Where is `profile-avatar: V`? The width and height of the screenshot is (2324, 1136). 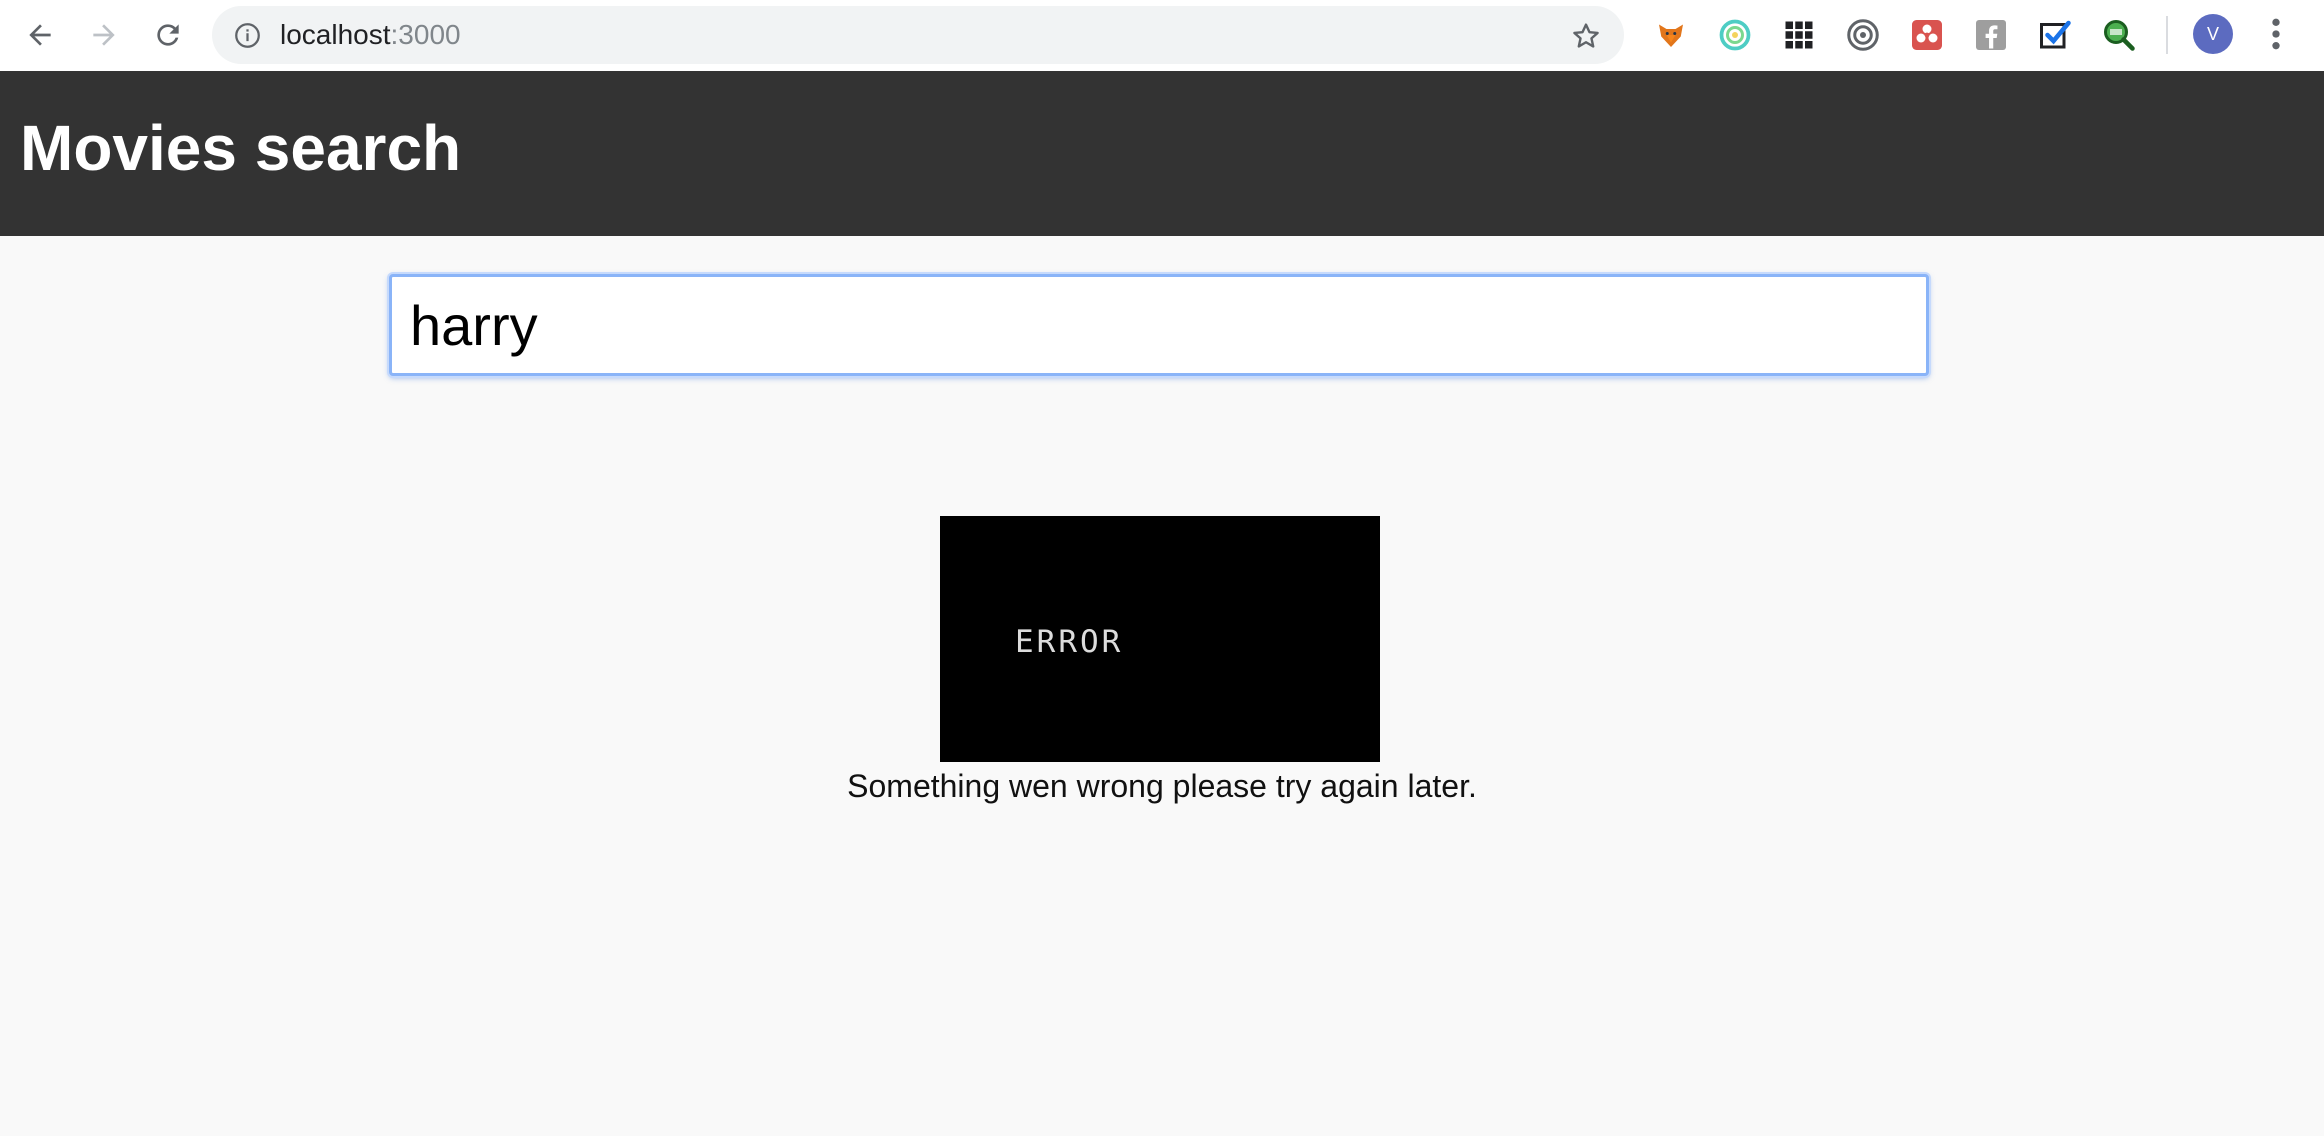
profile-avatar: V is located at coordinates (2213, 34).